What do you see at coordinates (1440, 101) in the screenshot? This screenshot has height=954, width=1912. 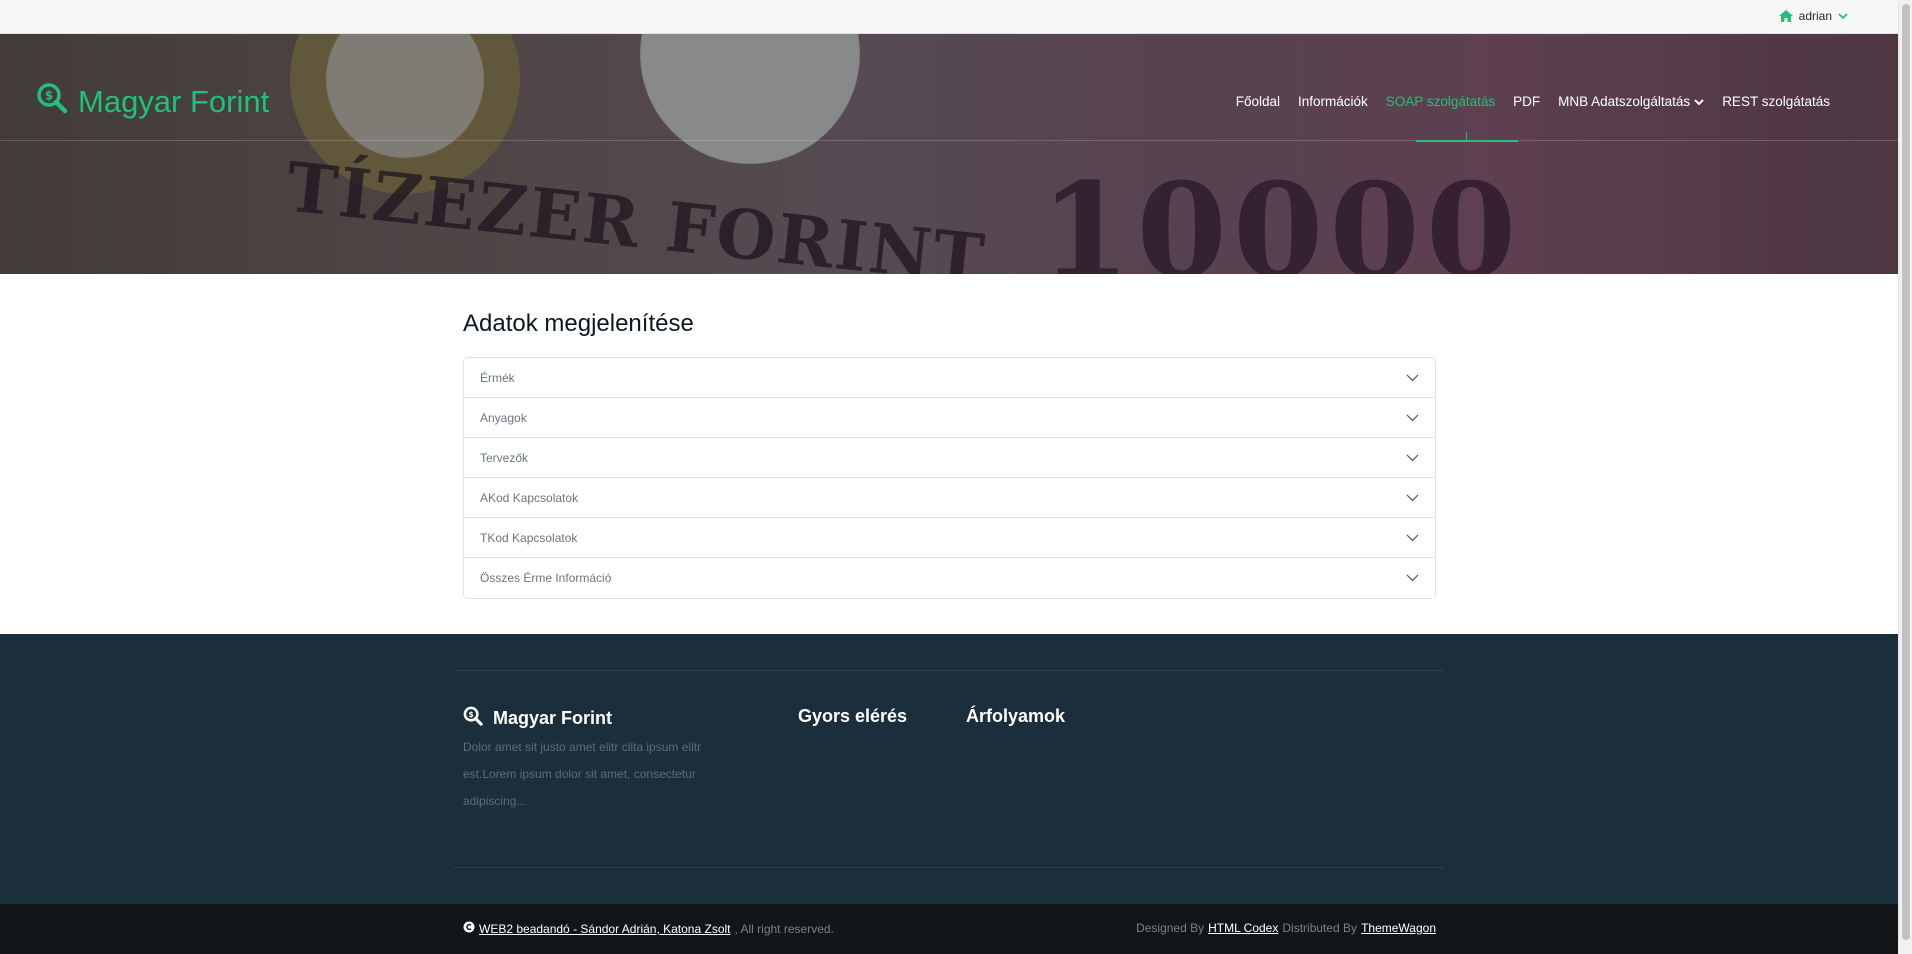 I see `nav-item-soap: SOAP szolgátatás` at bounding box center [1440, 101].